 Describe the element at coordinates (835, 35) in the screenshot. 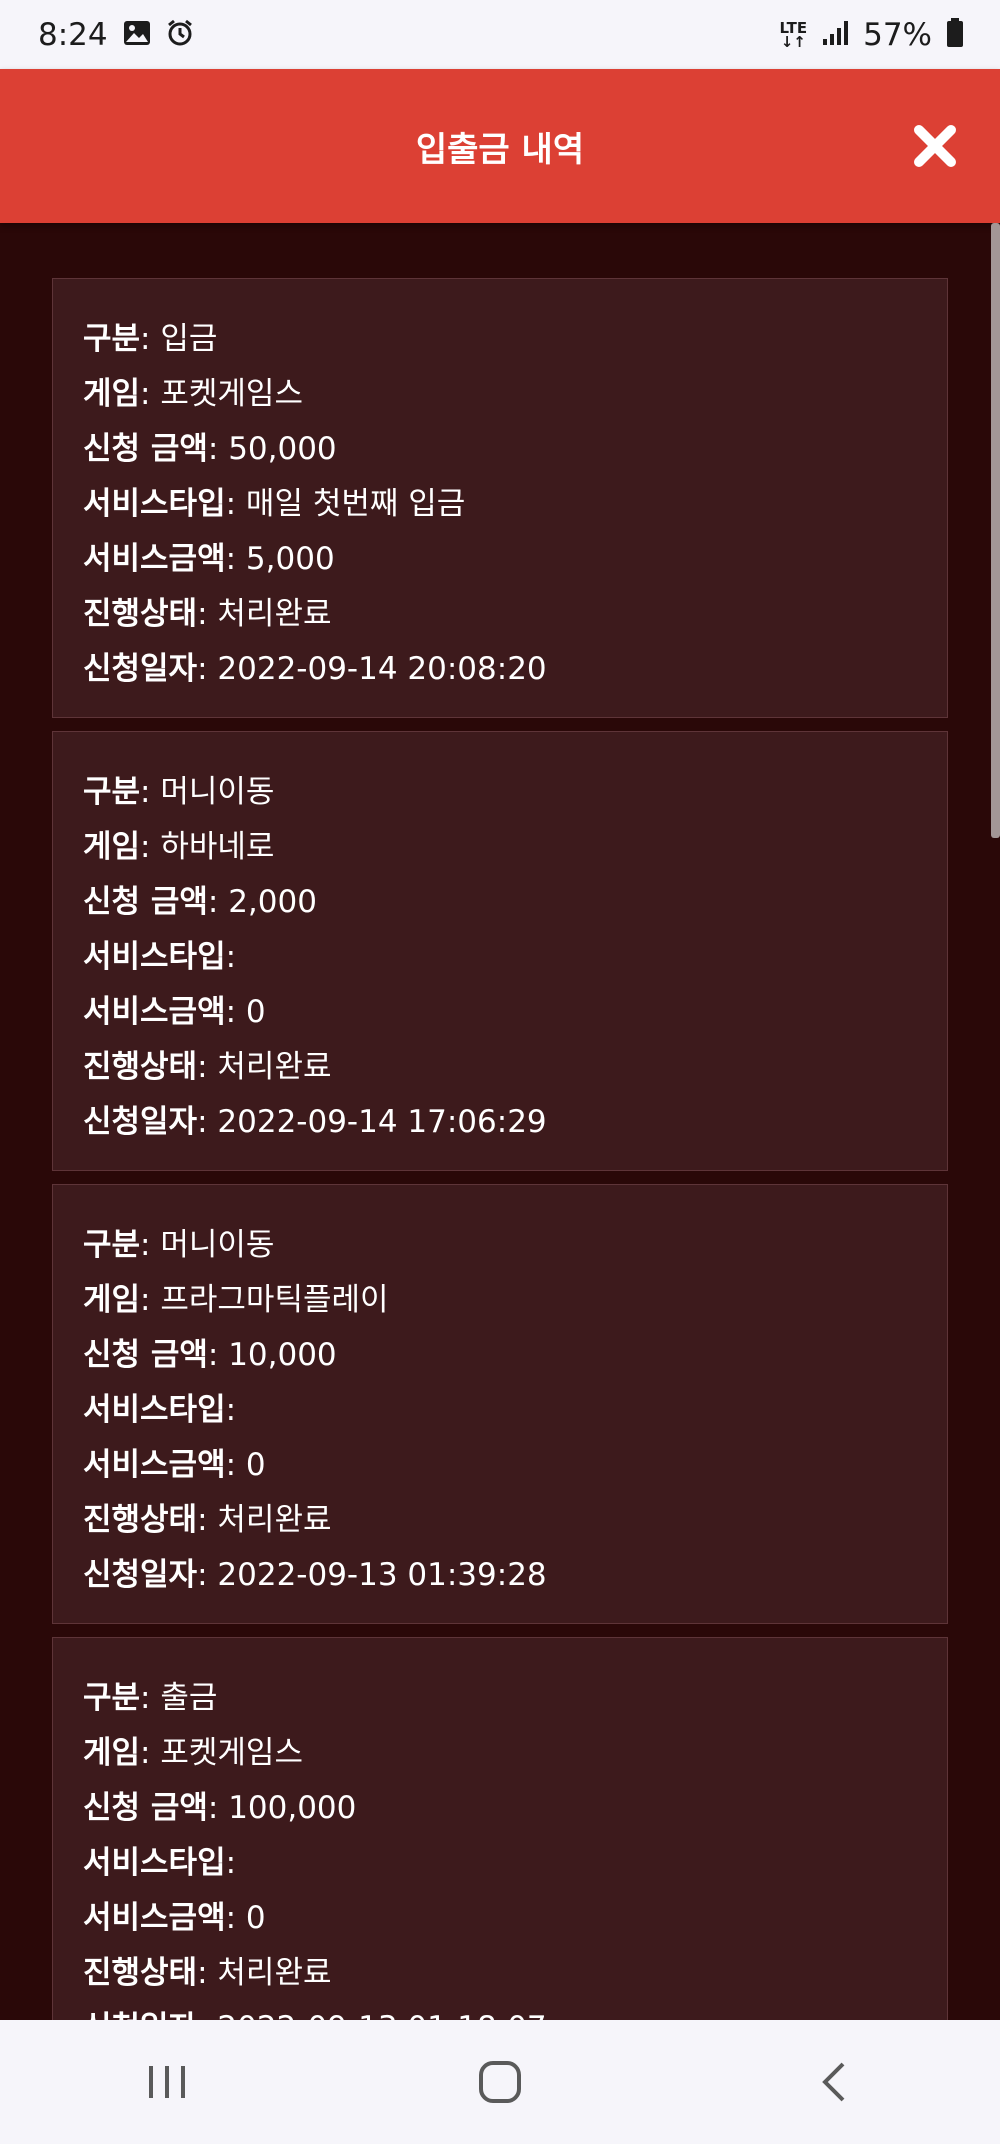

I see `signal-icon` at that location.